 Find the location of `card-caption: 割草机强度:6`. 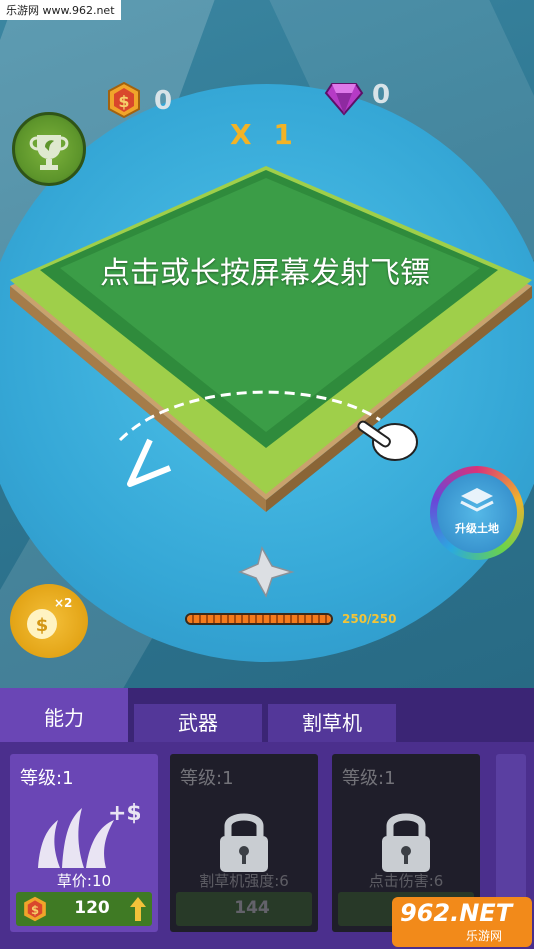

card-caption: 割草机强度:6 is located at coordinates (244, 881).